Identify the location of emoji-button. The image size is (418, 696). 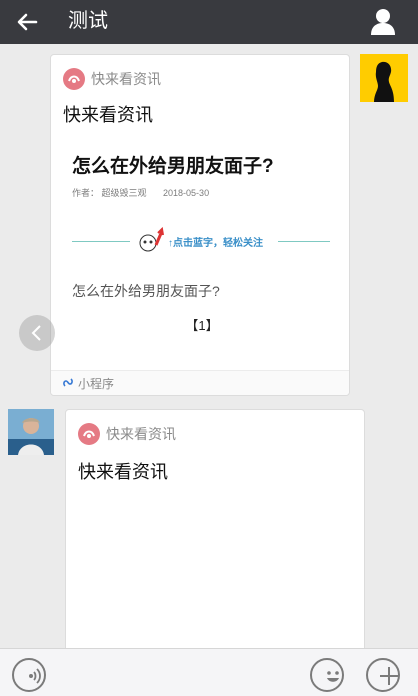
(327, 675).